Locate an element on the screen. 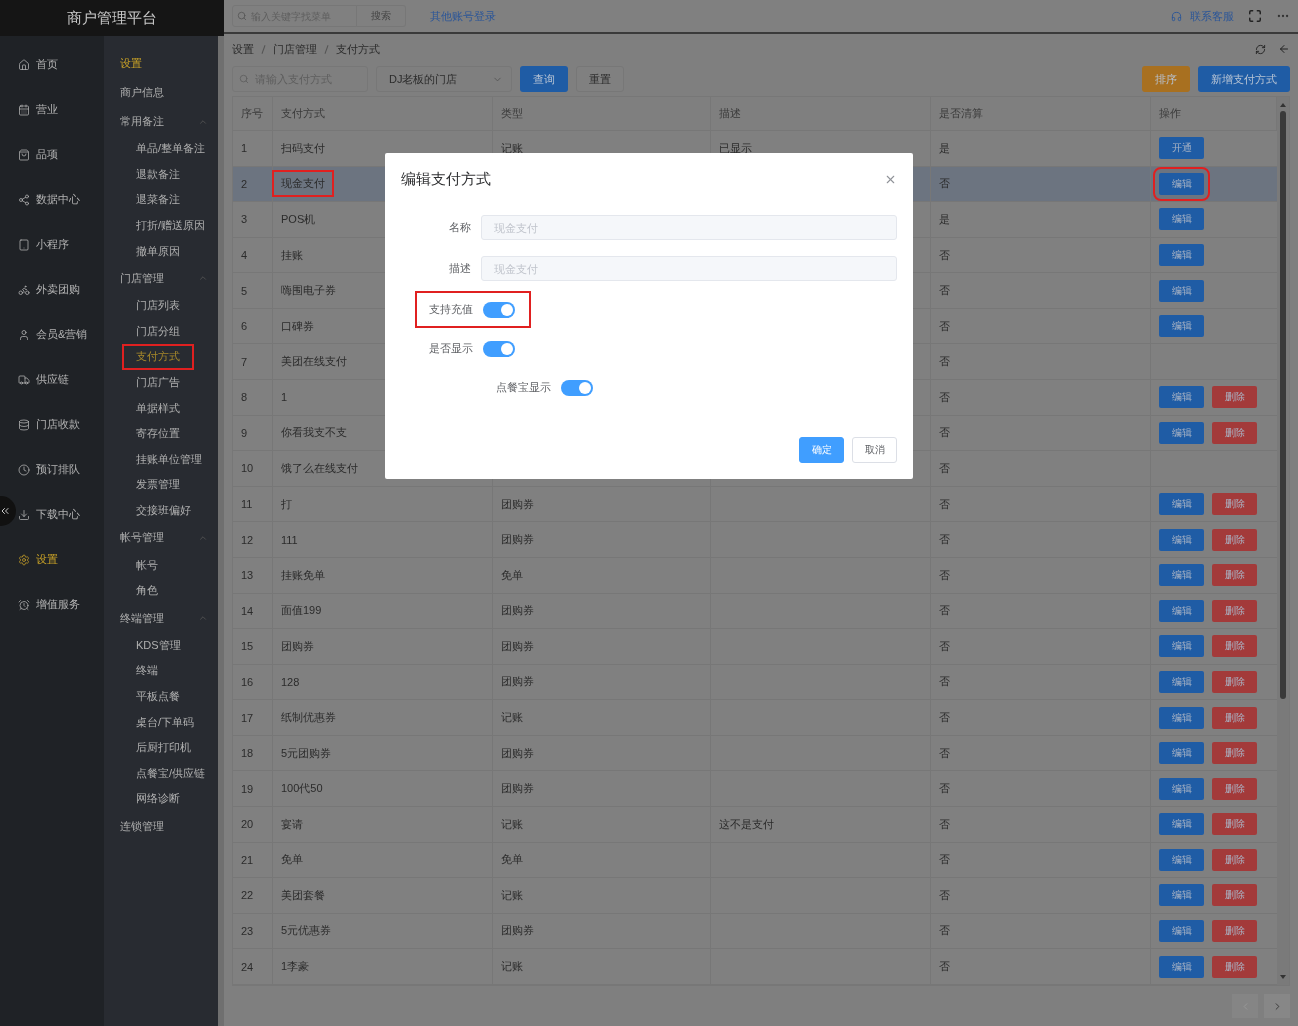 The width and height of the screenshot is (1298, 1026). table-cell: 10 is located at coordinates (247, 468).